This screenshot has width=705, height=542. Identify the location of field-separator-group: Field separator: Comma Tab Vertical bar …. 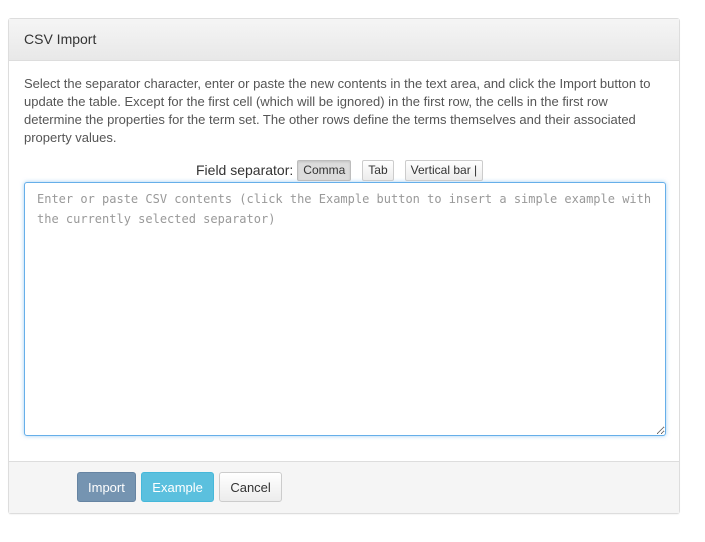
(344, 170).